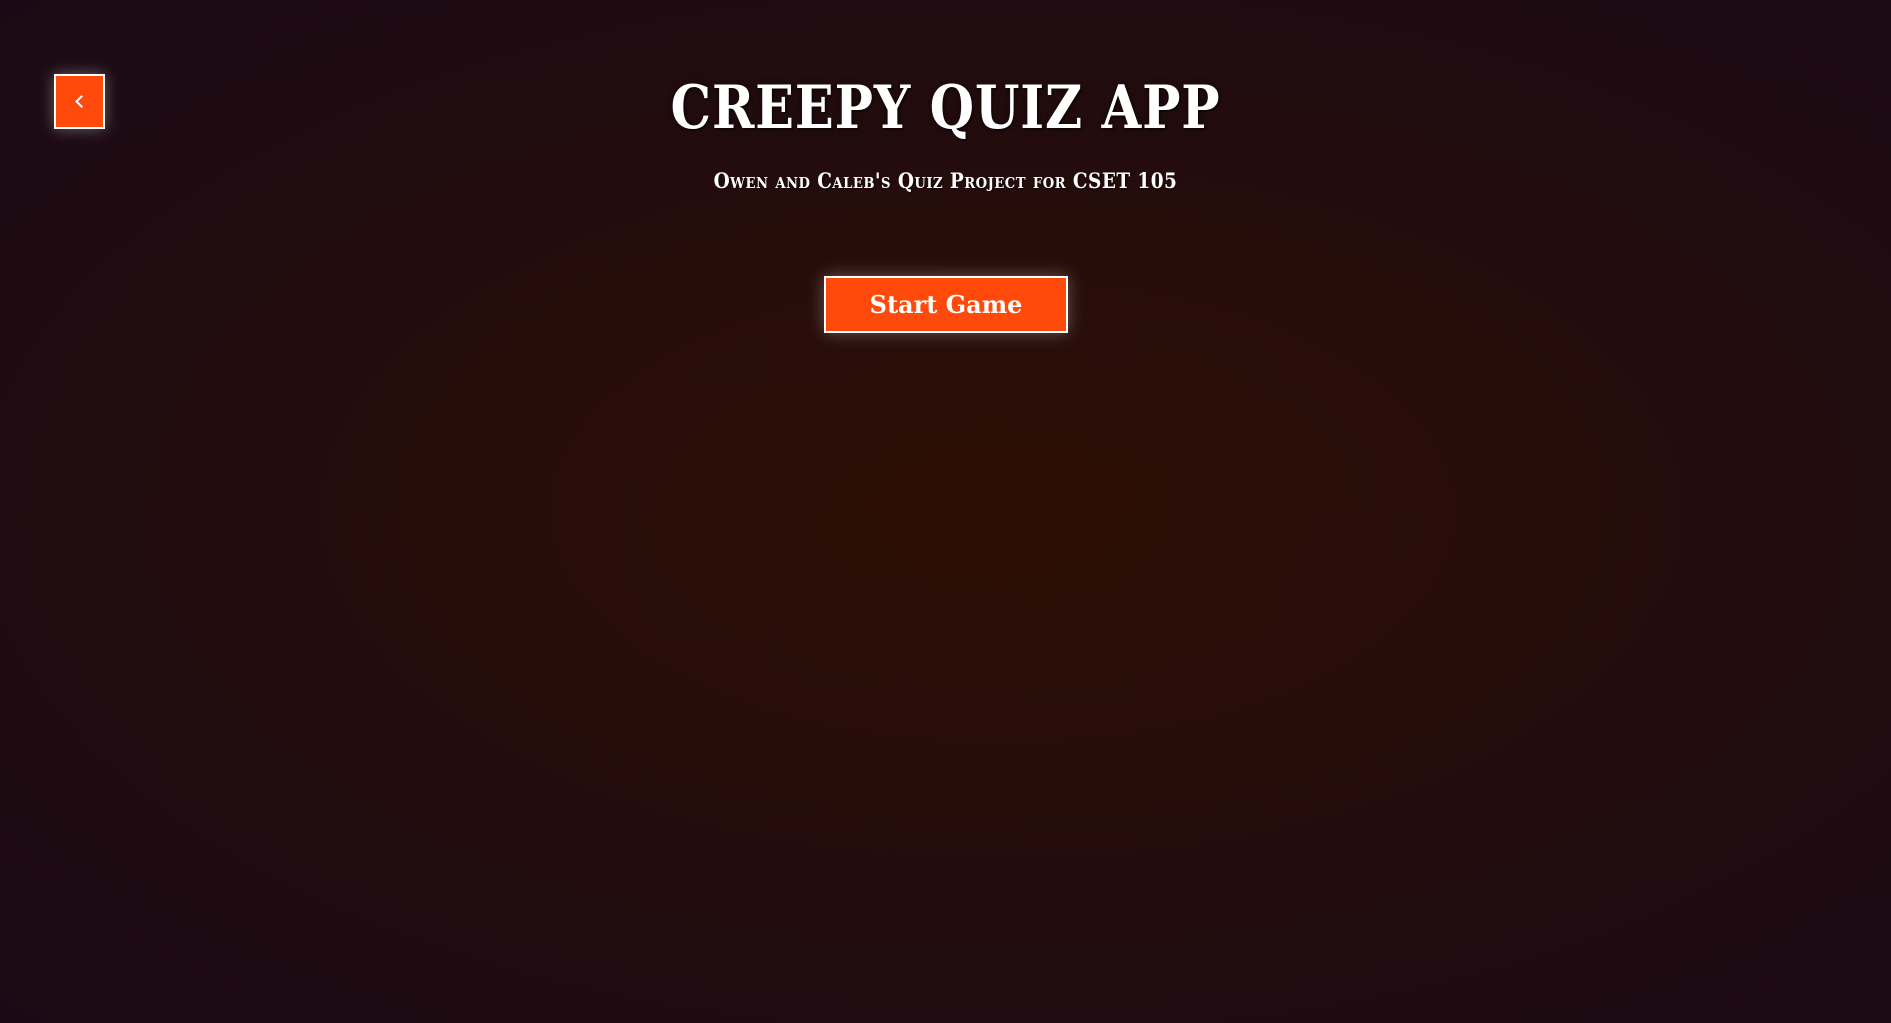 The width and height of the screenshot is (1891, 1023). What do you see at coordinates (945, 108) in the screenshot?
I see `page-title: CREEPY QUIZ APP` at bounding box center [945, 108].